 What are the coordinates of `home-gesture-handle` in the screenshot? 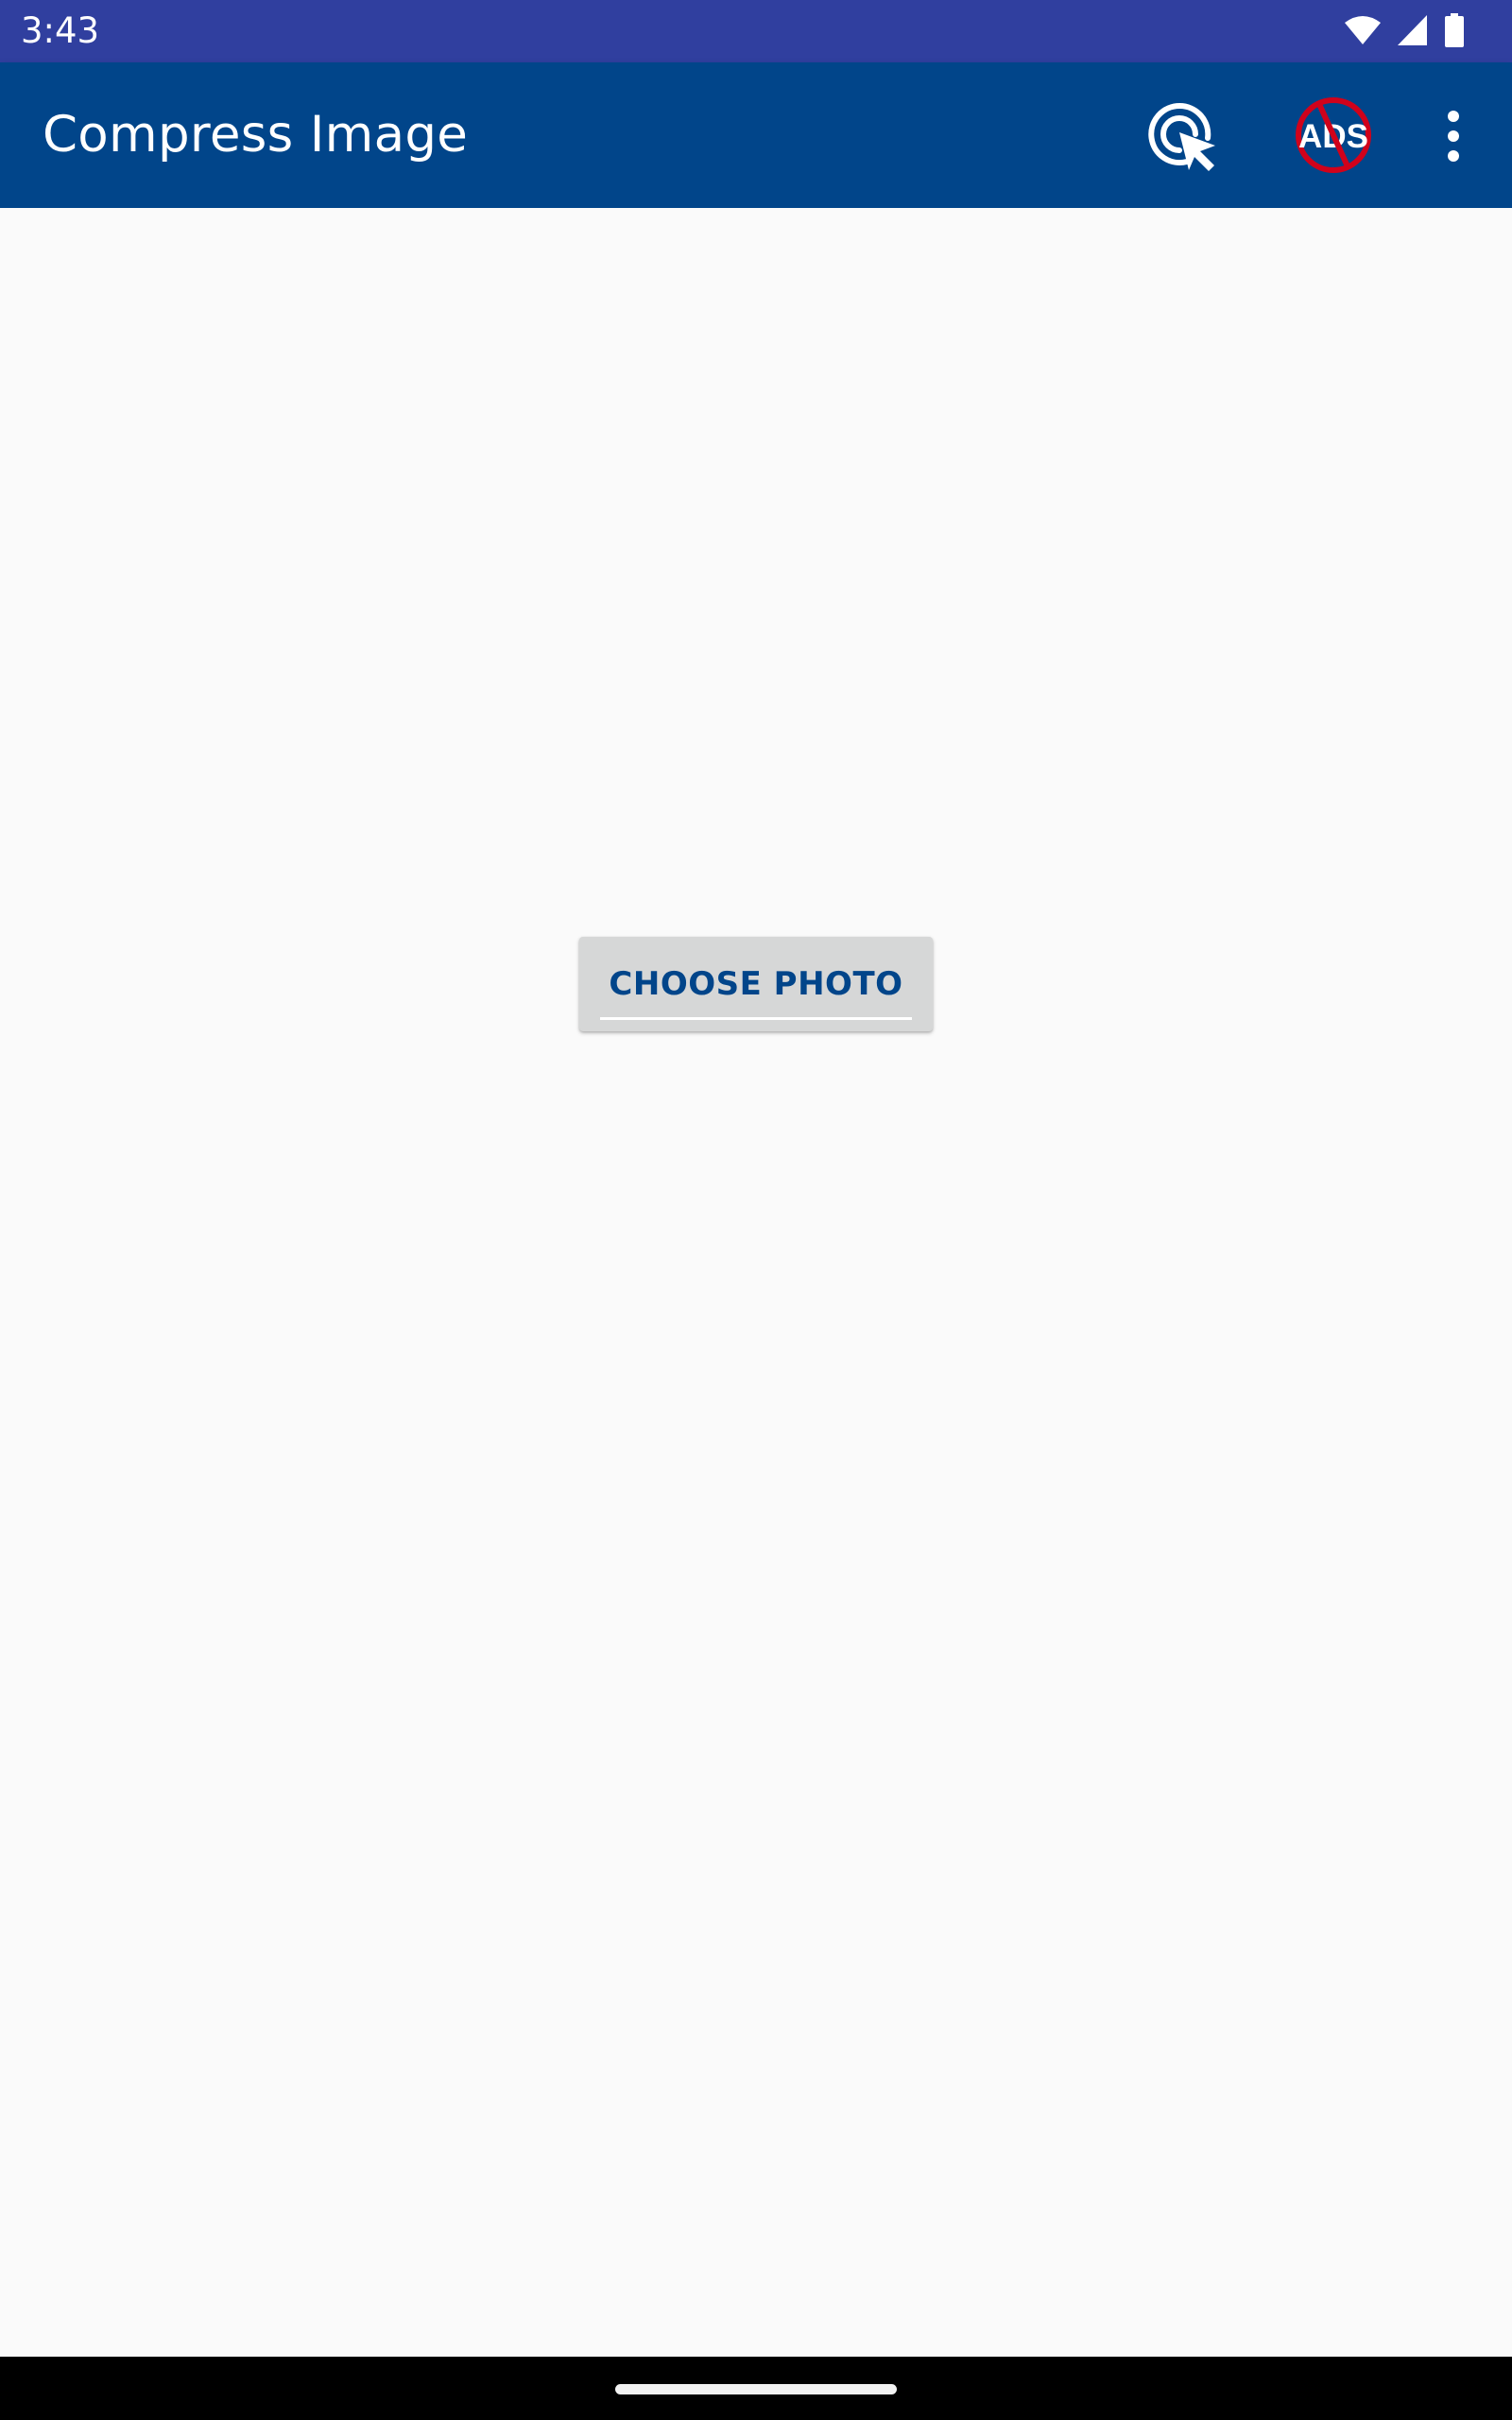 It's located at (756, 2389).